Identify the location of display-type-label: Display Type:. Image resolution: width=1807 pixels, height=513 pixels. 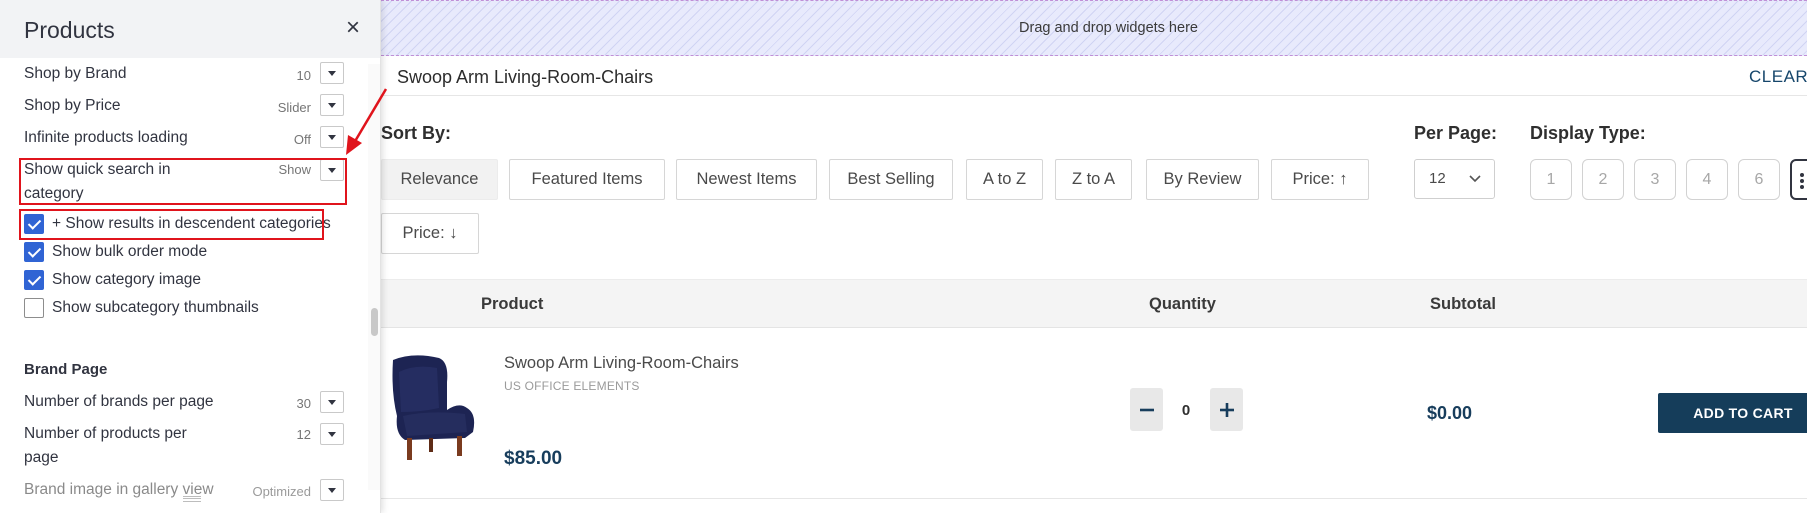
(1588, 133).